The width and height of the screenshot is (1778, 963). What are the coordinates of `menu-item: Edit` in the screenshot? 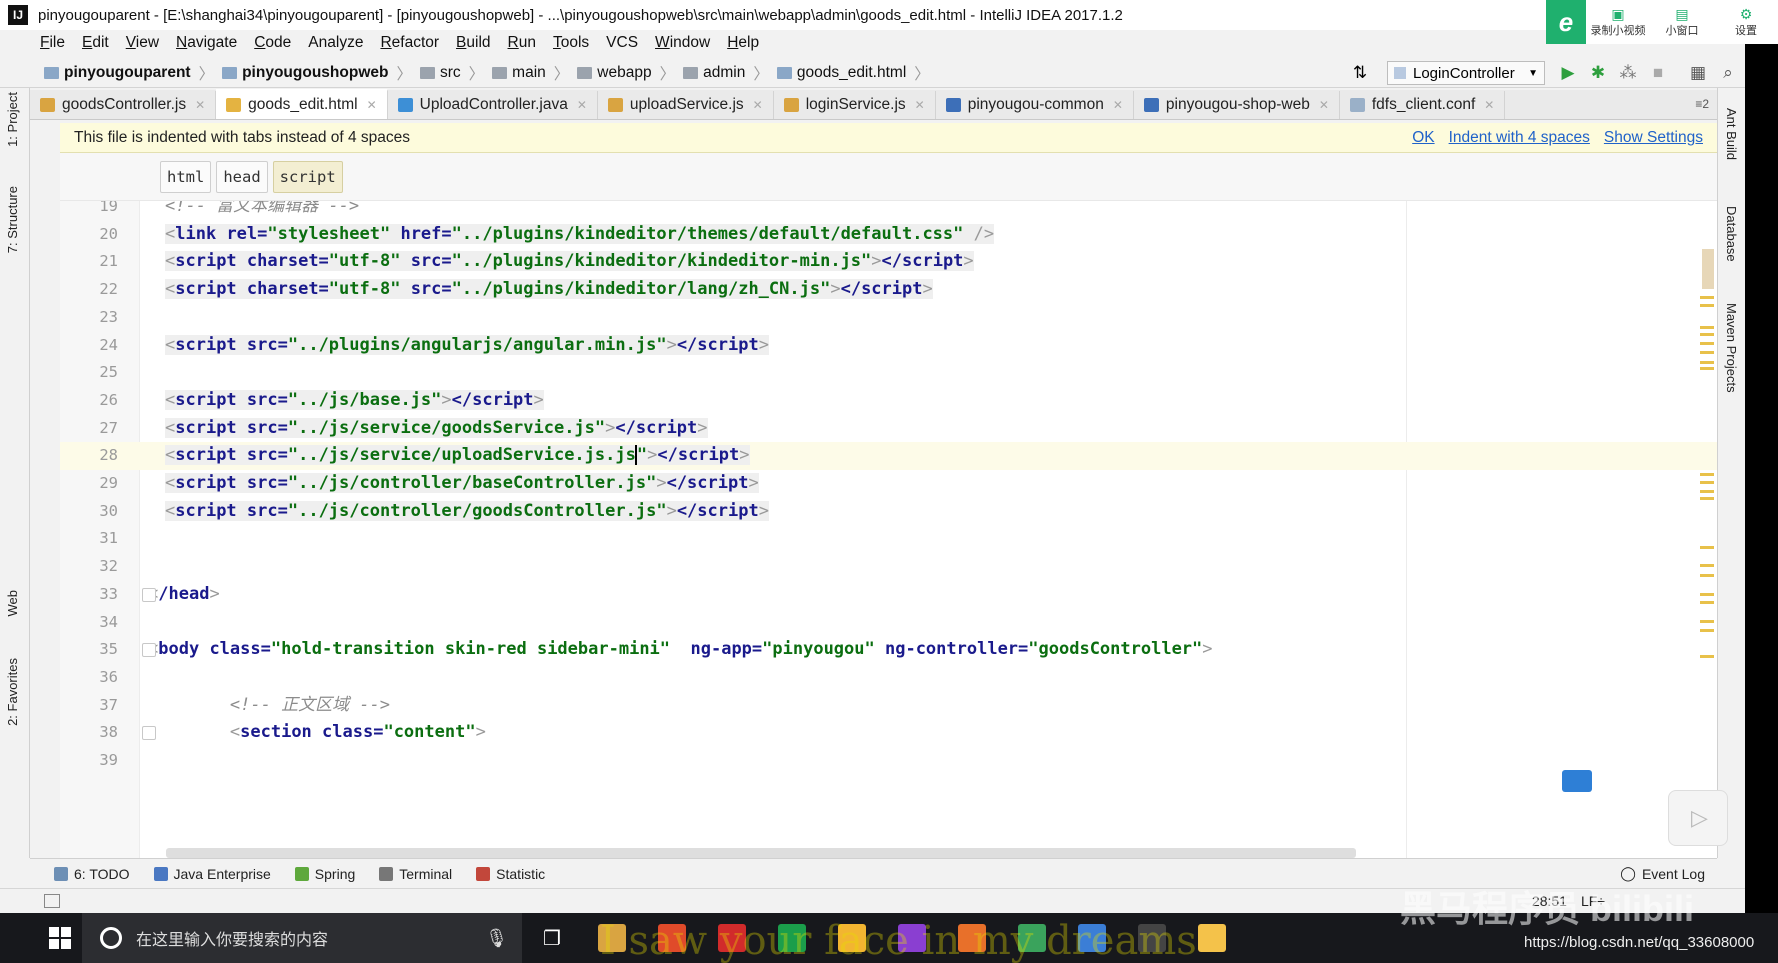 It's located at (95, 43).